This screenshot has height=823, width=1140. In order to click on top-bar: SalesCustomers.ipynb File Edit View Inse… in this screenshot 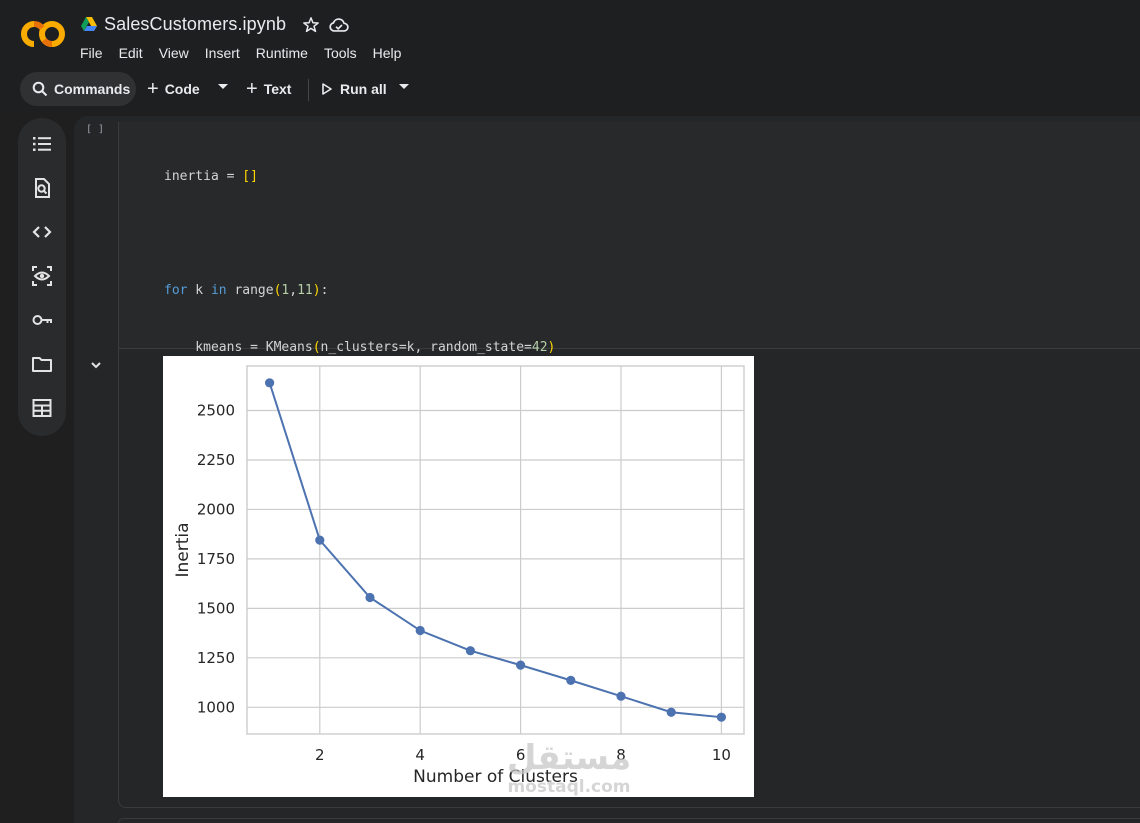, I will do `click(570, 34)`.